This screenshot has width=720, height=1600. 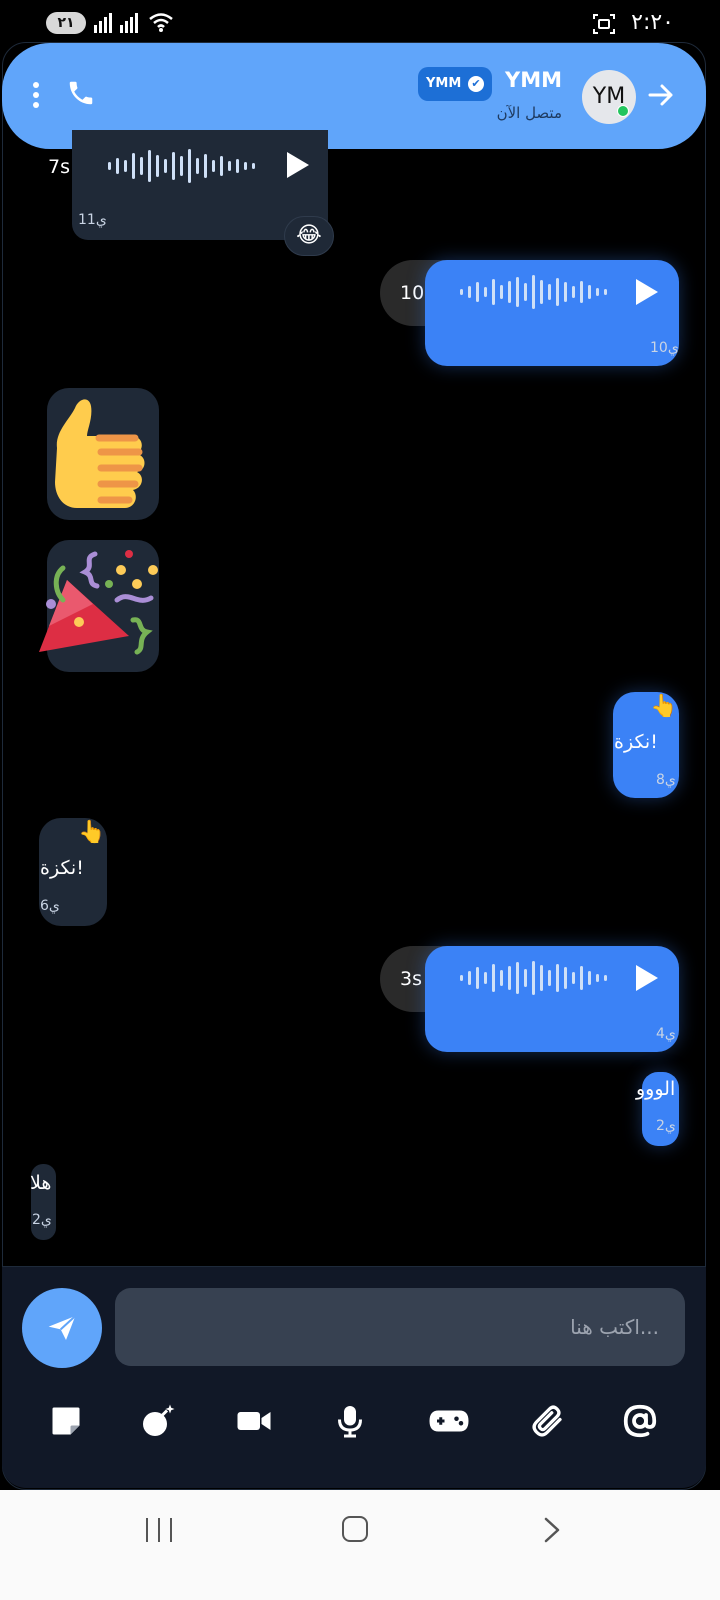 What do you see at coordinates (476, 84) in the screenshot?
I see `verified-check-icon: ✔` at bounding box center [476, 84].